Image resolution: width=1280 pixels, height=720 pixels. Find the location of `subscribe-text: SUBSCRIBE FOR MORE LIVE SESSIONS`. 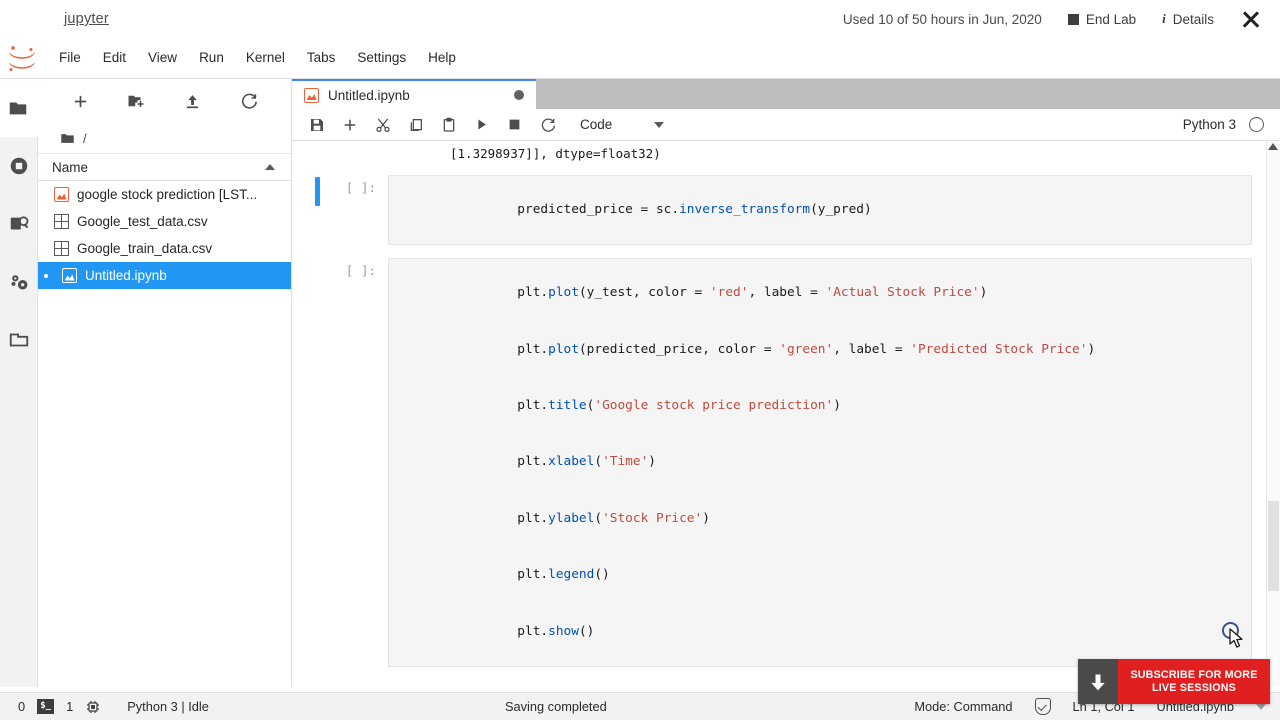

subscribe-text: SUBSCRIBE FOR MORE LIVE SESSIONS is located at coordinates (1194, 681).